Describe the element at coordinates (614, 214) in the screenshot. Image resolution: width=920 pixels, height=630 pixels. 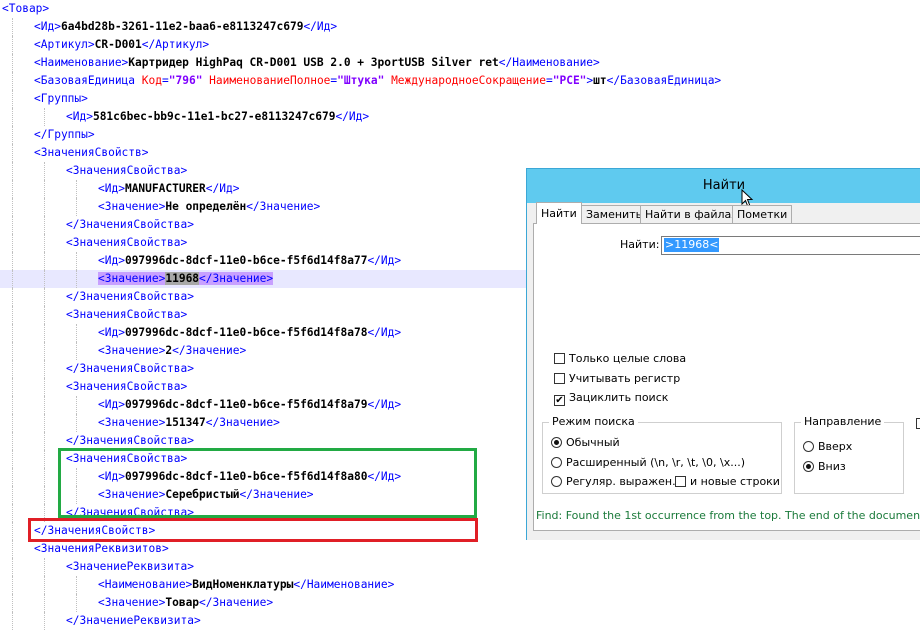
I see `tab-replace: Заменить` at that location.